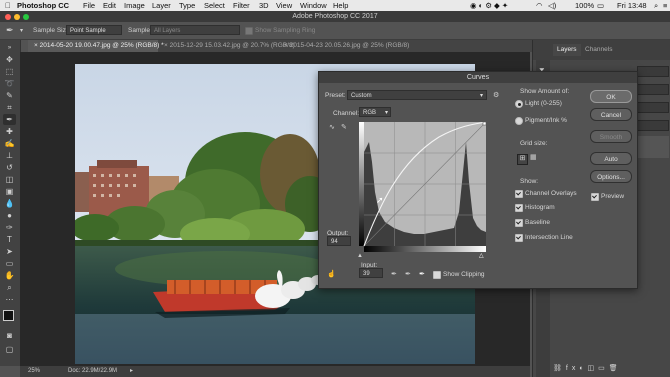 The width and height of the screenshot is (670, 377). I want to click on sample-size-select: Point Sample, so click(94, 30).